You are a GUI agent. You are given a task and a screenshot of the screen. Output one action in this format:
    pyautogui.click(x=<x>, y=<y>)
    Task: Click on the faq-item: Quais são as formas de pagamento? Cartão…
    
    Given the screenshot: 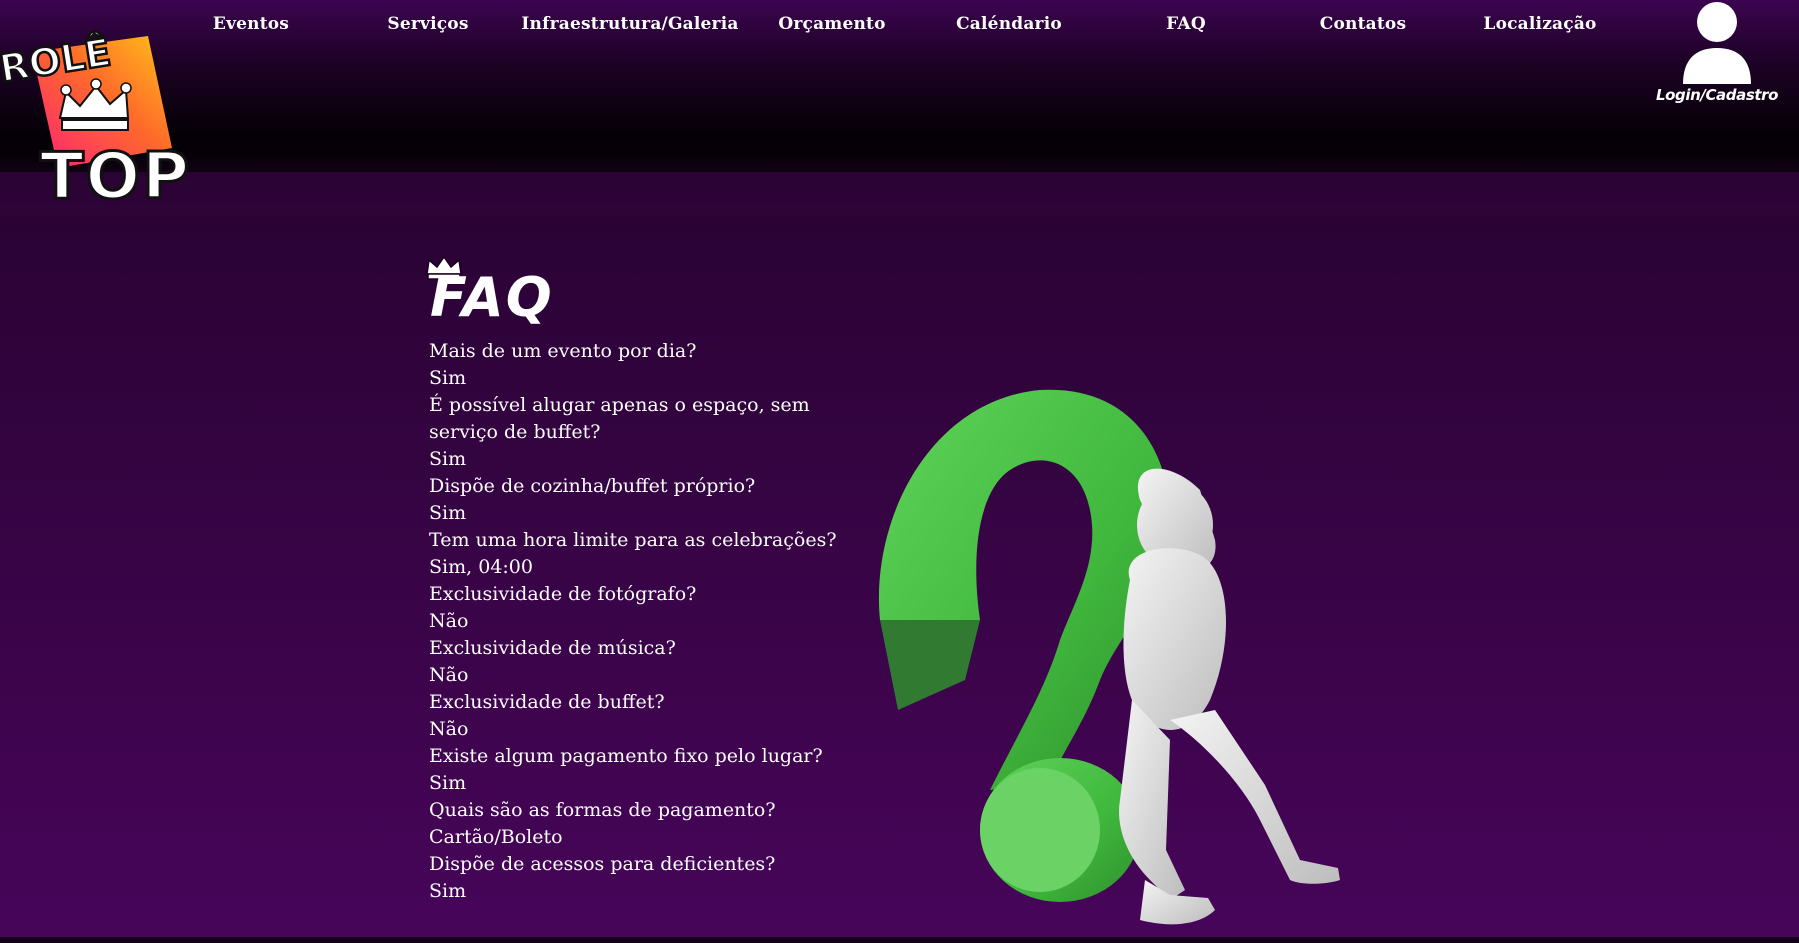 What is the action you would take?
    pyautogui.click(x=639, y=824)
    